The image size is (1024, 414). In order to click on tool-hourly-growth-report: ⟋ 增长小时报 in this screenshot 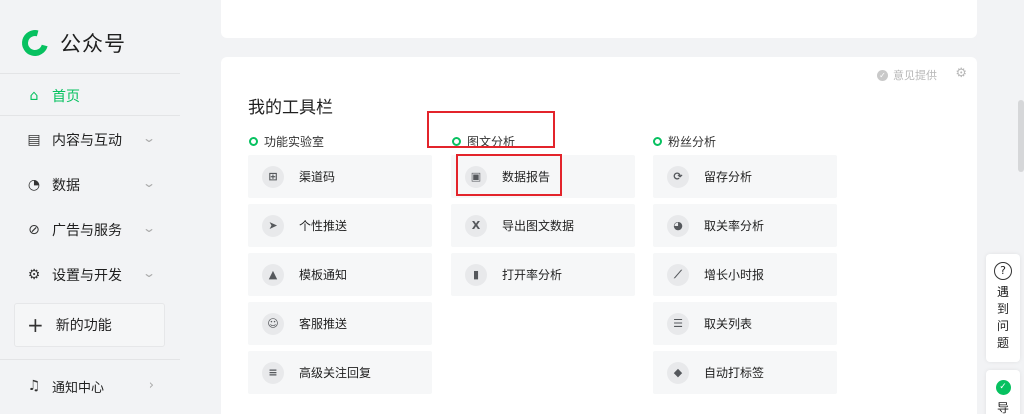, I will do `click(745, 274)`.